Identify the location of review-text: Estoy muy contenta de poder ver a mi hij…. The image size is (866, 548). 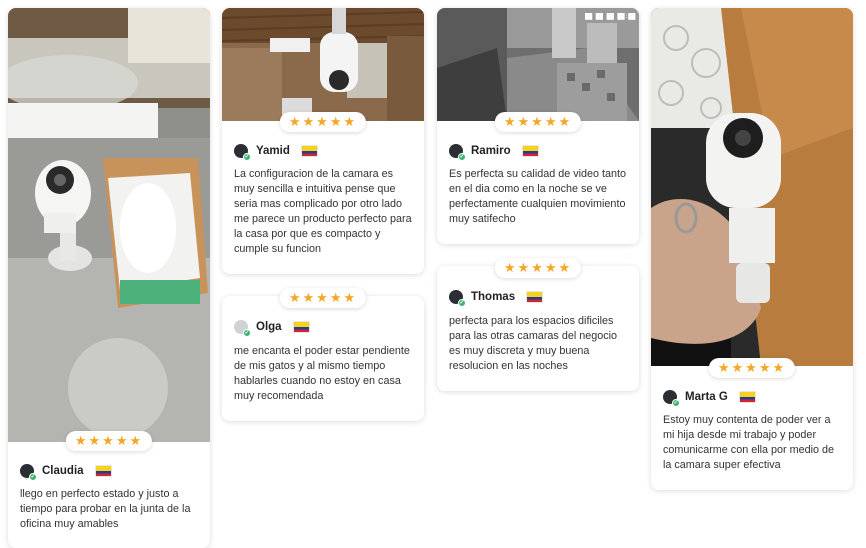
(749, 442).